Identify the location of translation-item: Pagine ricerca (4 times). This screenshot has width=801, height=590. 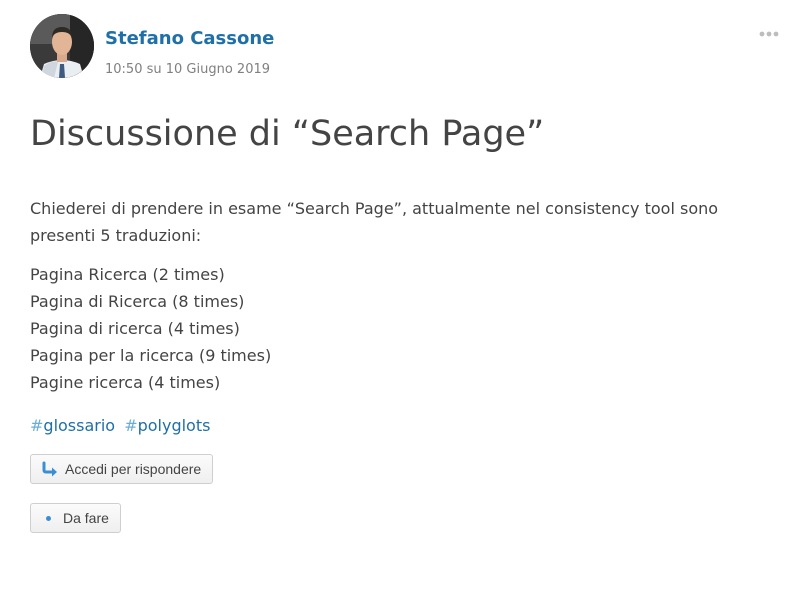
(125, 382).